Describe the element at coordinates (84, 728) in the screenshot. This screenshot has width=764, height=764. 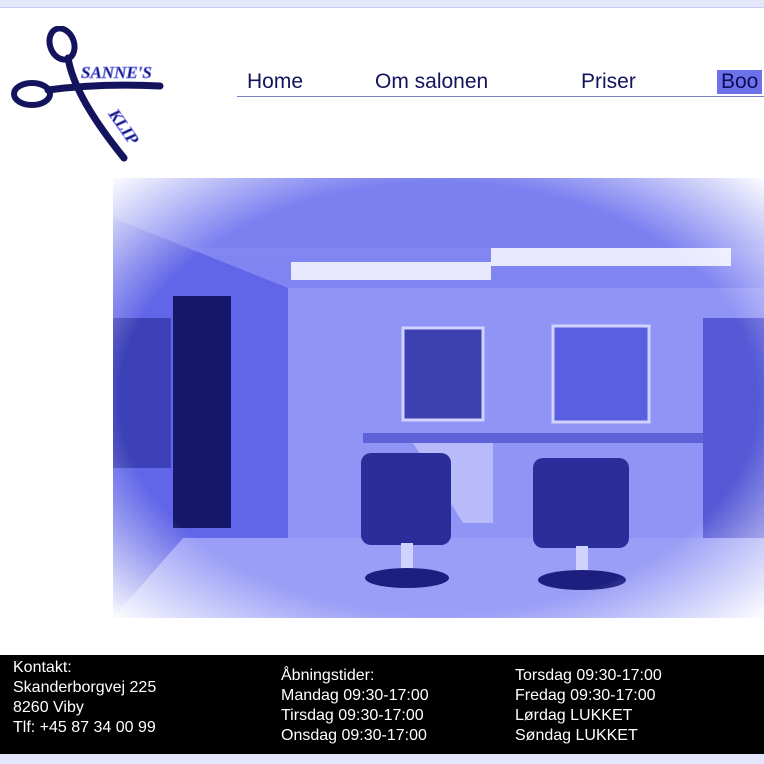
I see `contact-phone: Tlf: +45 87 34 00 99` at that location.